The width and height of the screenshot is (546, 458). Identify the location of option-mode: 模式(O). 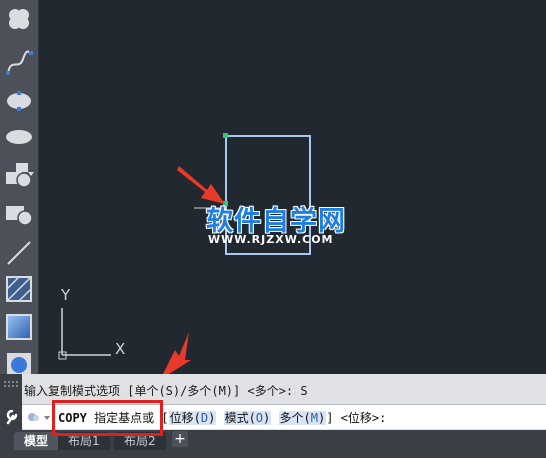
(247, 418).